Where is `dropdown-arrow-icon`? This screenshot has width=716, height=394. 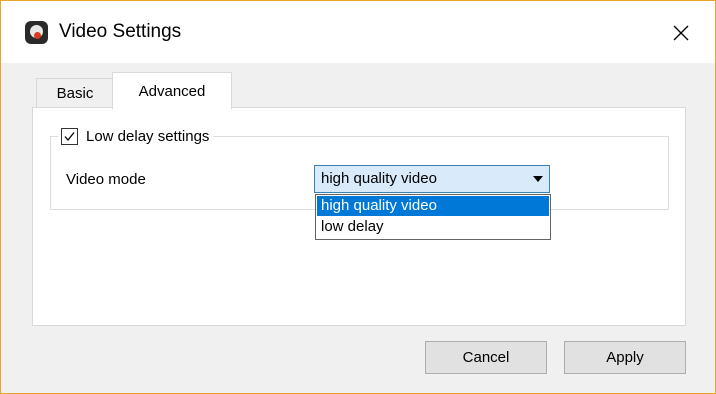
dropdown-arrow-icon is located at coordinates (538, 179).